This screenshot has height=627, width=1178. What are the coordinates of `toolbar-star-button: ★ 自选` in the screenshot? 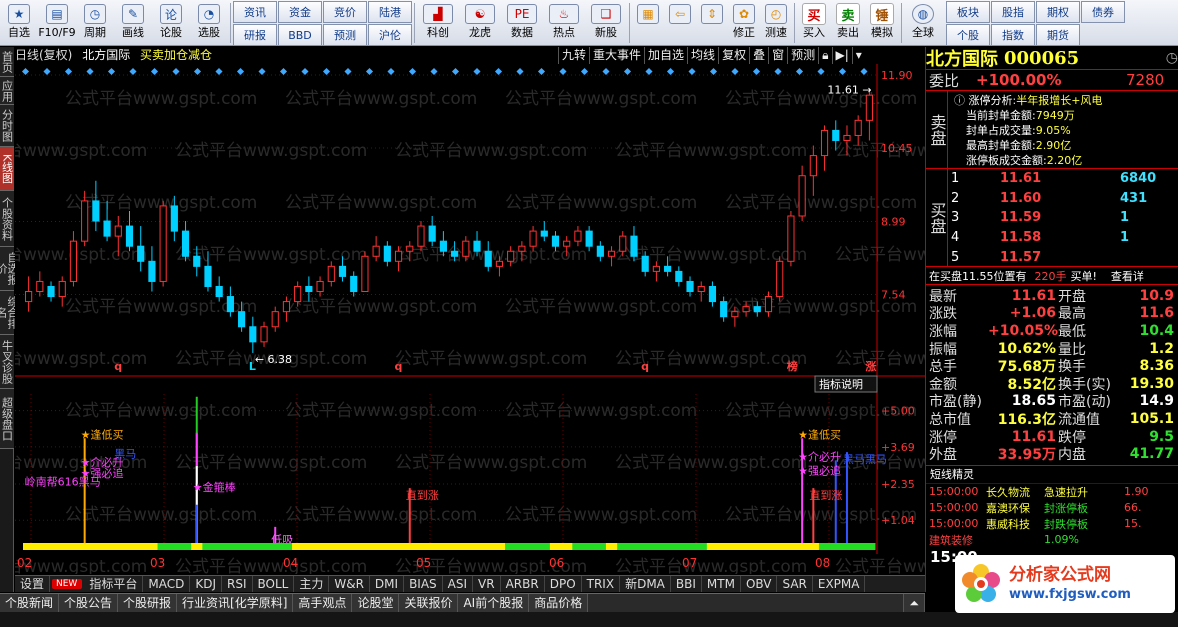 It's located at (19, 22).